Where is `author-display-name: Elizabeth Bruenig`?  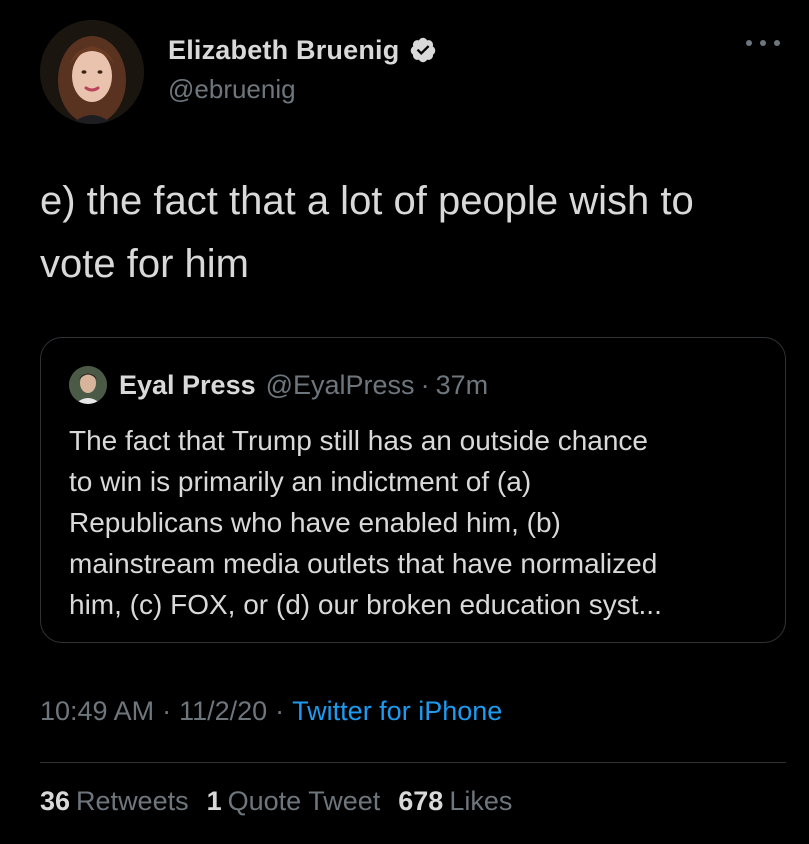
author-display-name: Elizabeth Bruenig is located at coordinates (283, 50).